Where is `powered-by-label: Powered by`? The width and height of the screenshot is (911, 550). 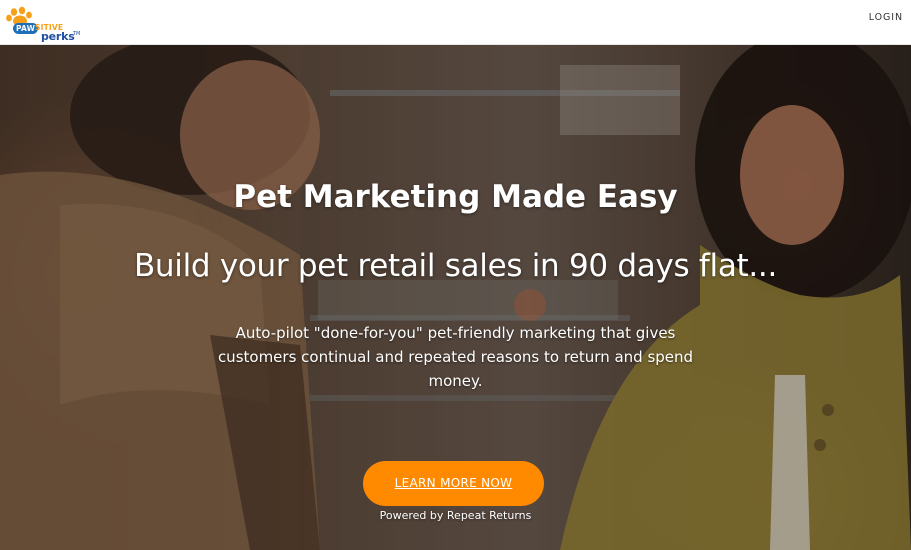 powered-by-label: Powered by is located at coordinates (411, 515).